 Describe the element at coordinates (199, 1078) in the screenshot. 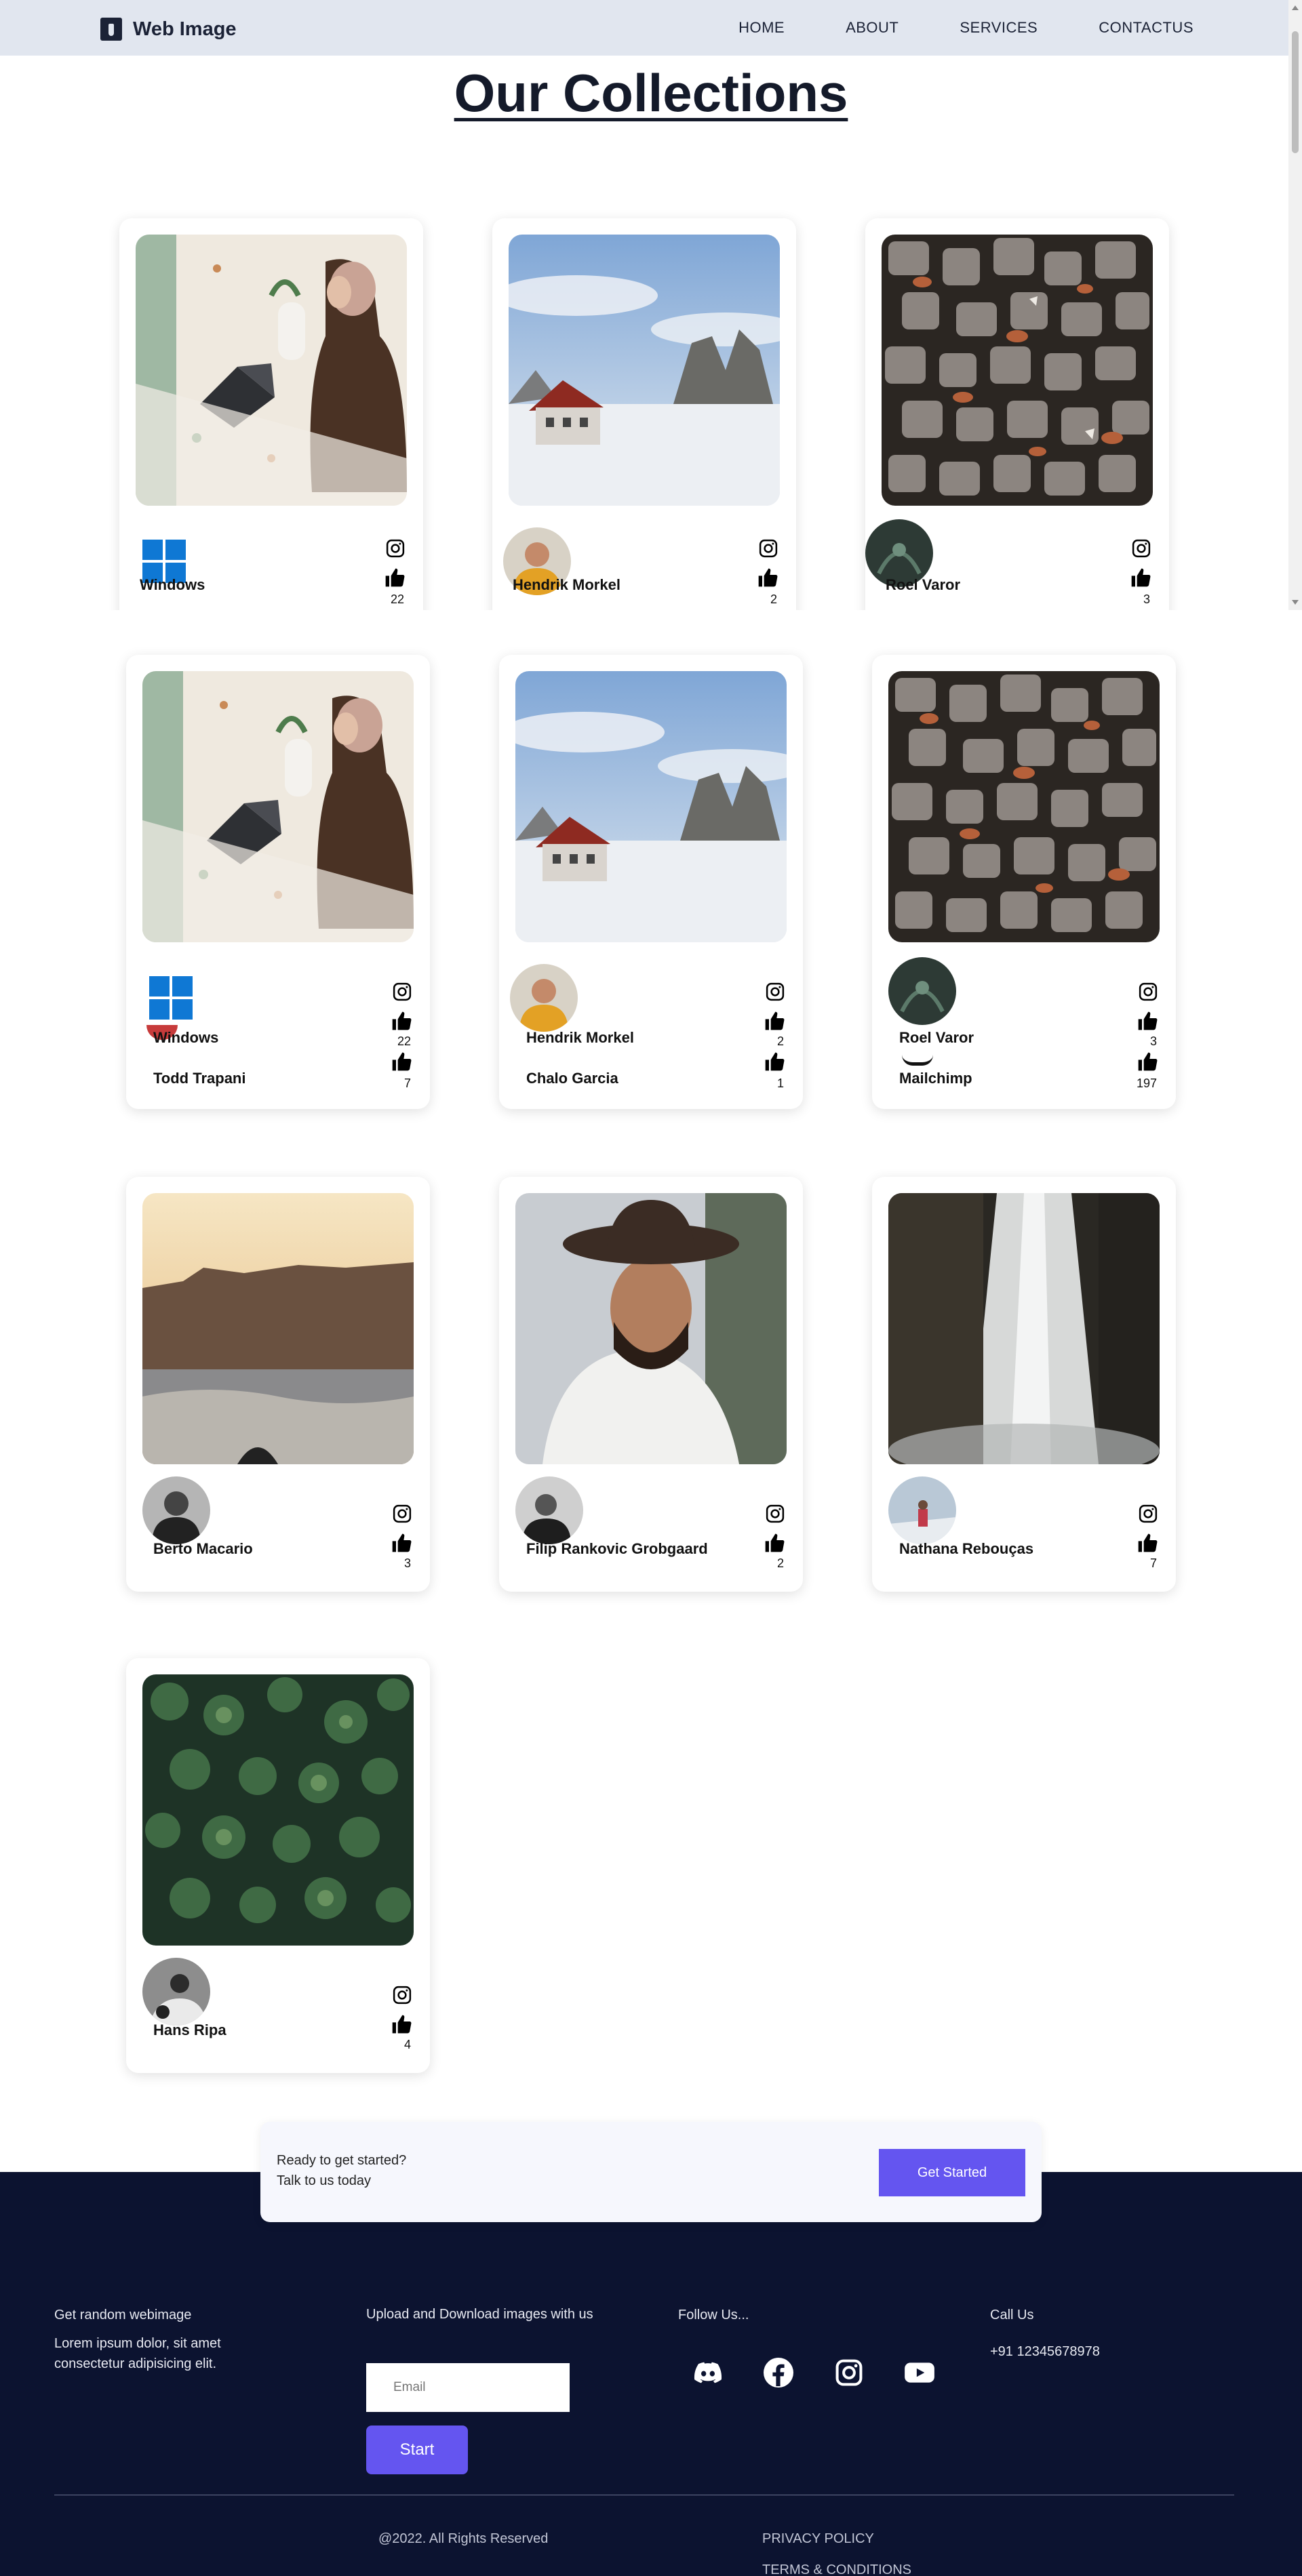

I see `card-author-secondary: Todd Trapani` at that location.